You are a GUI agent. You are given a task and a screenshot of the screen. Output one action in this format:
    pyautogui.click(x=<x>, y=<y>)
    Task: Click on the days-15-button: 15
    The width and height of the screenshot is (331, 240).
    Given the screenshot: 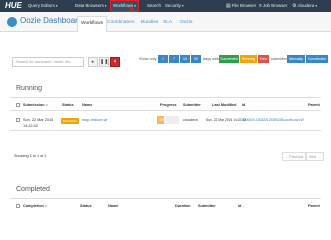 What is the action you would take?
    pyautogui.click(x=185, y=59)
    